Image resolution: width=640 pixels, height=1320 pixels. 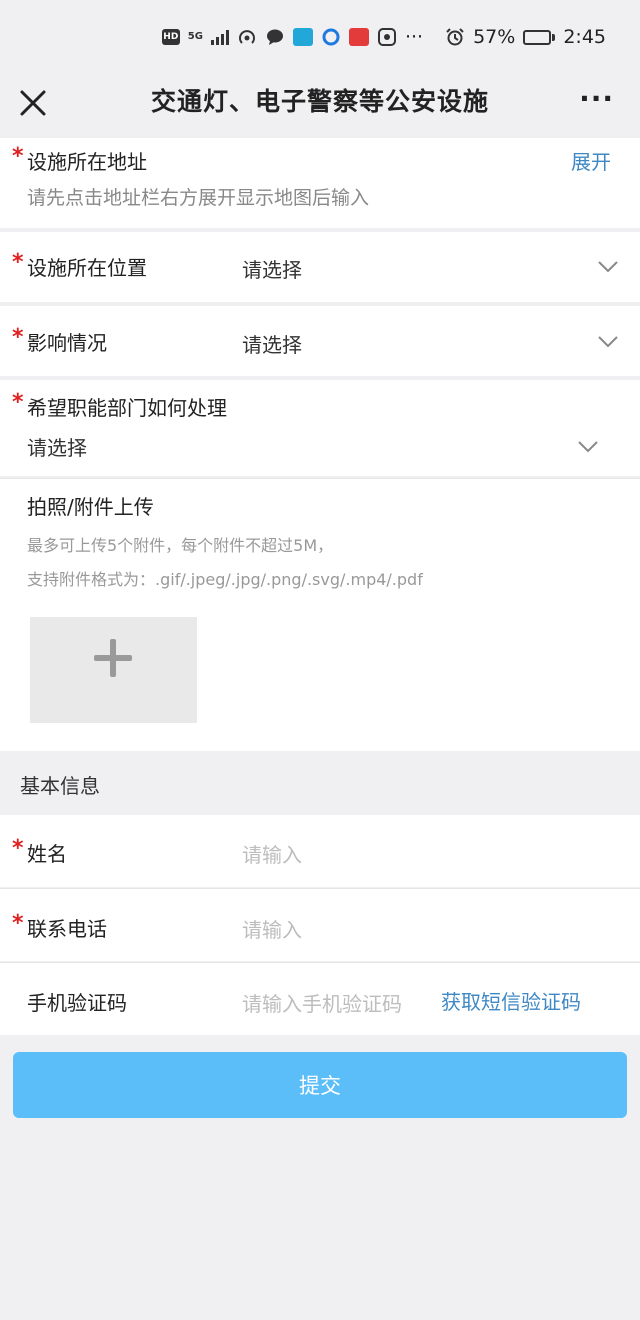 I want to click on add-attachment-button, so click(x=113, y=670).